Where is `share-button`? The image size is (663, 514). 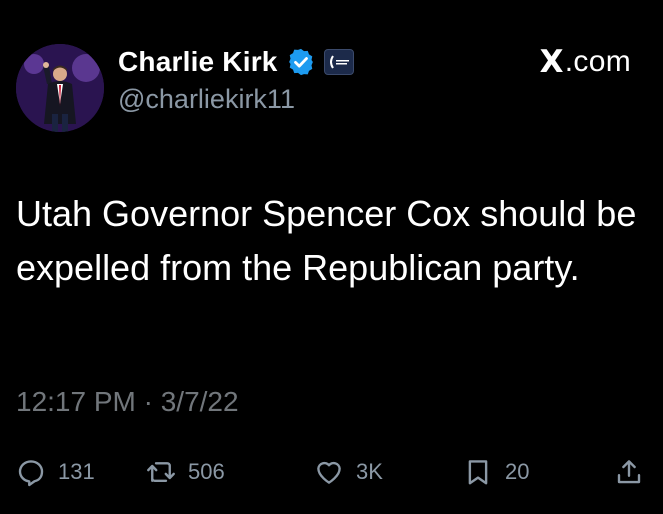
share-button is located at coordinates (629, 472).